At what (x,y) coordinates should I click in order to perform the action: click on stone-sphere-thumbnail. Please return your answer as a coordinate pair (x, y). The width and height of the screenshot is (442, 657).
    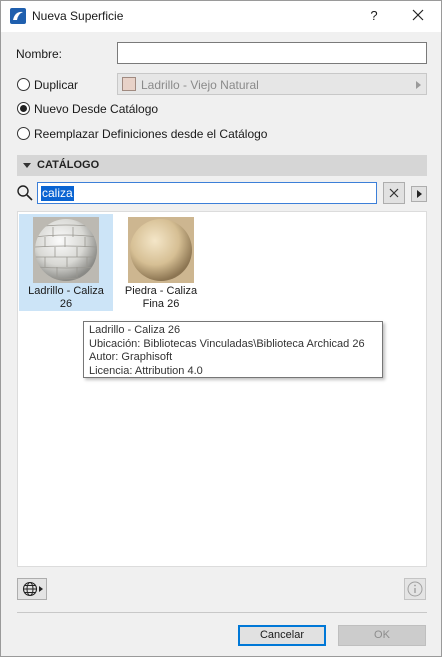
    Looking at the image, I should click on (161, 250).